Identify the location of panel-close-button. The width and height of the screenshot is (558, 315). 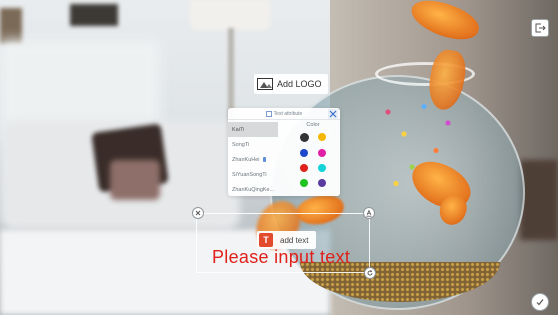
(333, 114).